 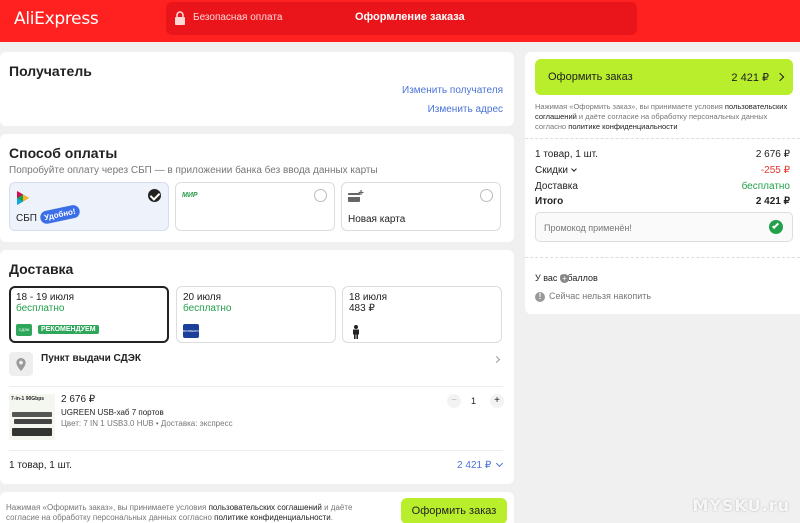 What do you see at coordinates (331, 517) in the screenshot?
I see `consent-text: .` at bounding box center [331, 517].